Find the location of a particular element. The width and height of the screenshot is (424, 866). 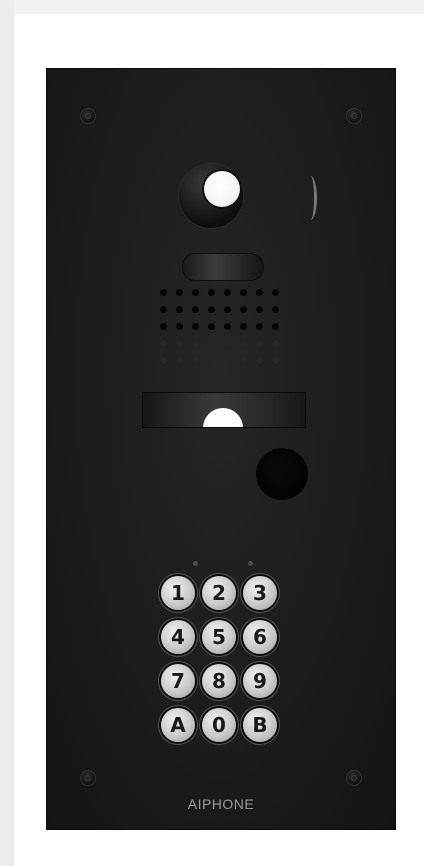

name-plate-light is located at coordinates (223, 417).